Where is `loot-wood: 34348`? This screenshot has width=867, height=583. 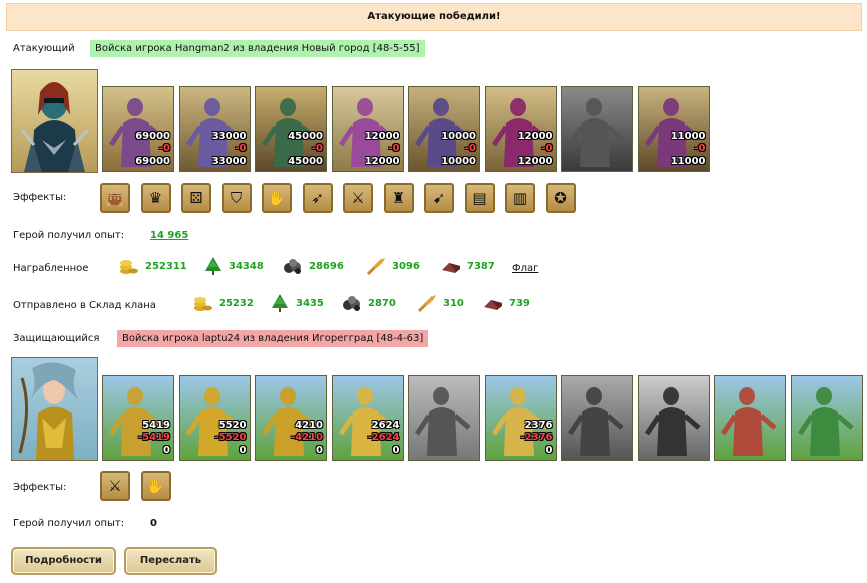 loot-wood: 34348 is located at coordinates (233, 266).